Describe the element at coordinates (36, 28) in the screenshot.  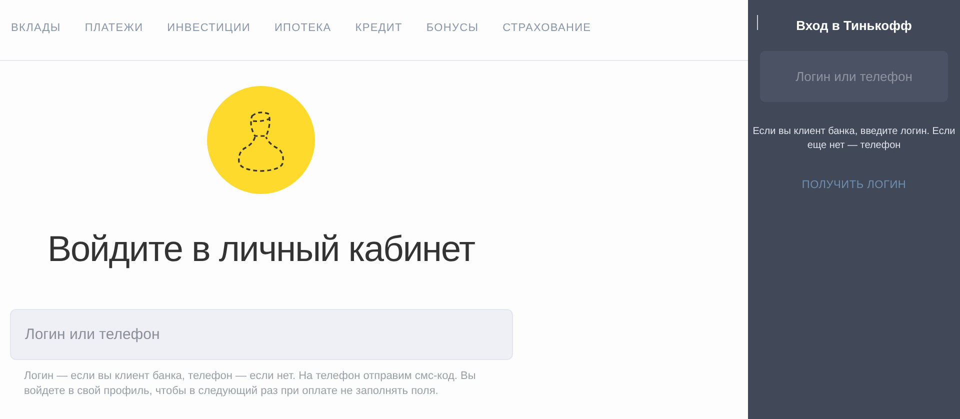
I see `nav-link: ВКЛАДЫ` at that location.